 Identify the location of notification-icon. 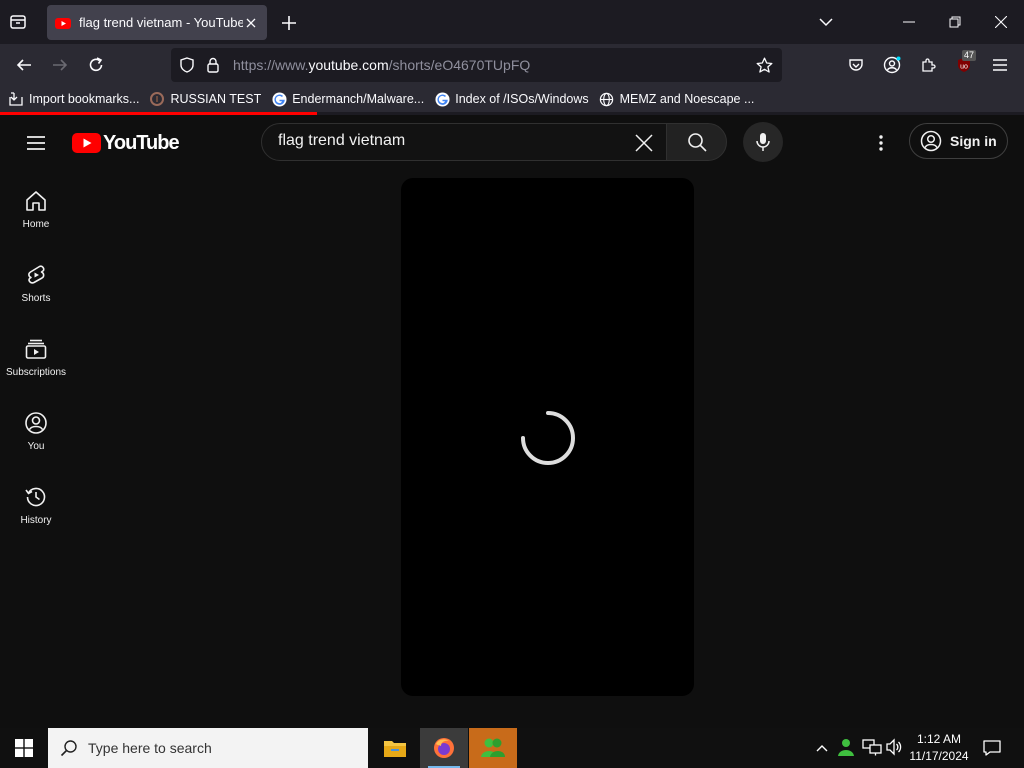
(992, 748).